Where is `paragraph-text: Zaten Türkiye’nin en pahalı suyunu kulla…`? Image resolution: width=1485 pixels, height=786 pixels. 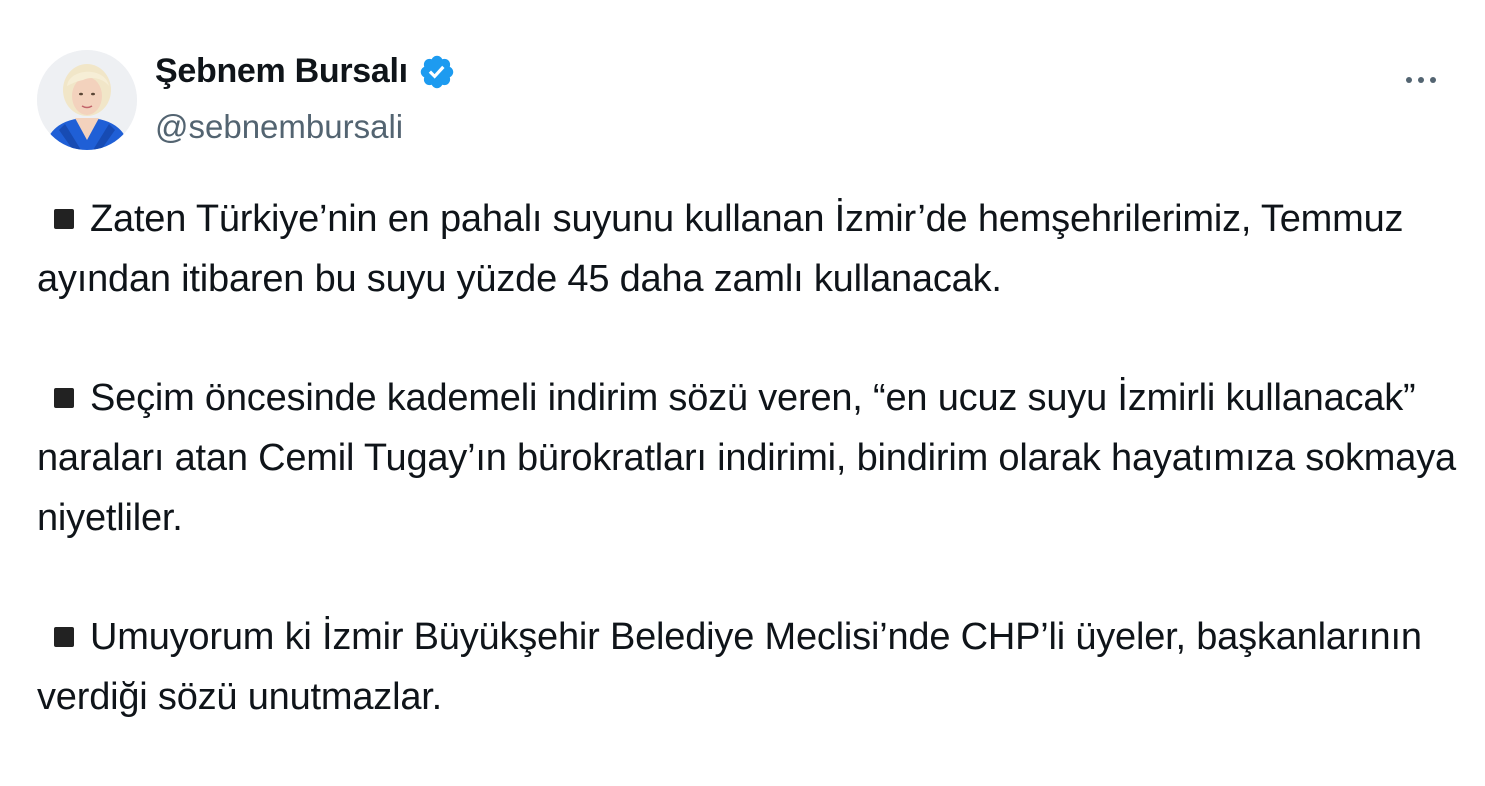 paragraph-text: Zaten Türkiye’nin en pahalı suyunu kulla… is located at coordinates (720, 249).